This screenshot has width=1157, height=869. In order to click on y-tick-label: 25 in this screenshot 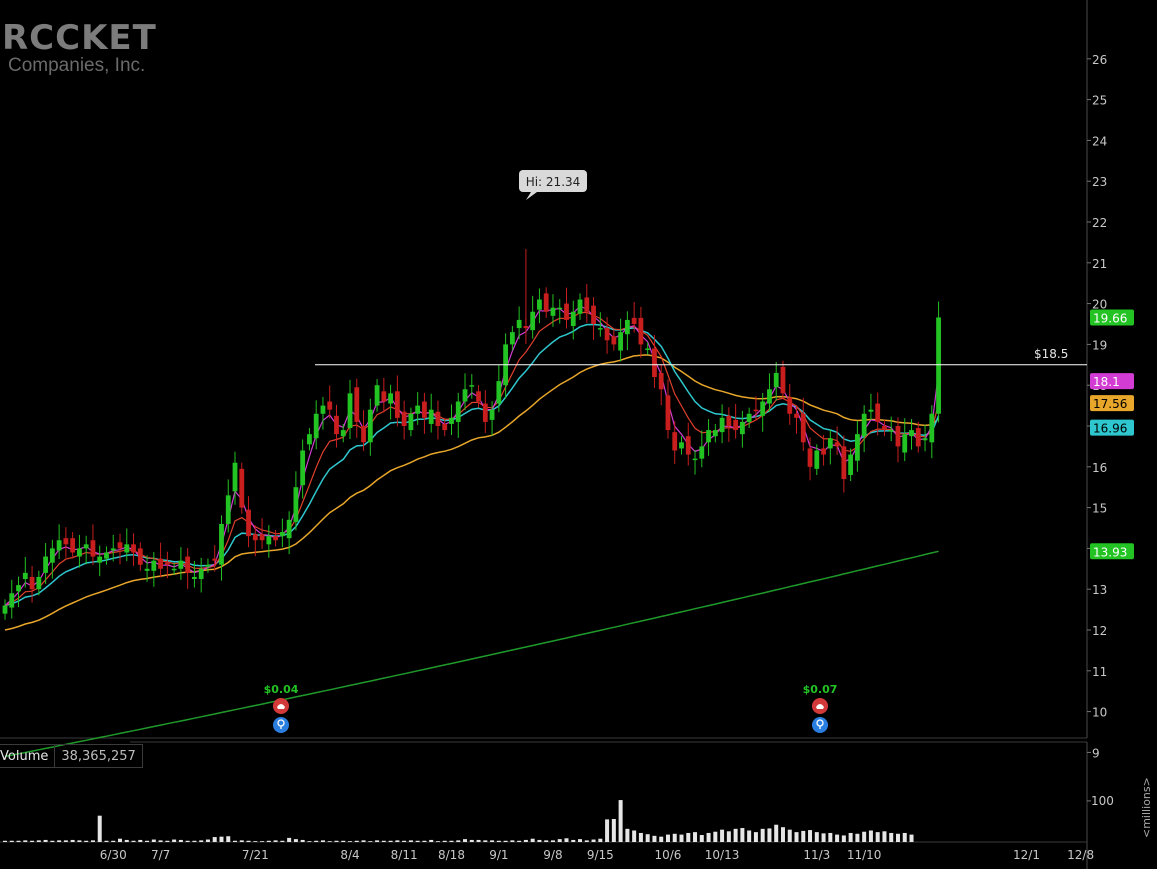, I will do `click(1099, 101)`.